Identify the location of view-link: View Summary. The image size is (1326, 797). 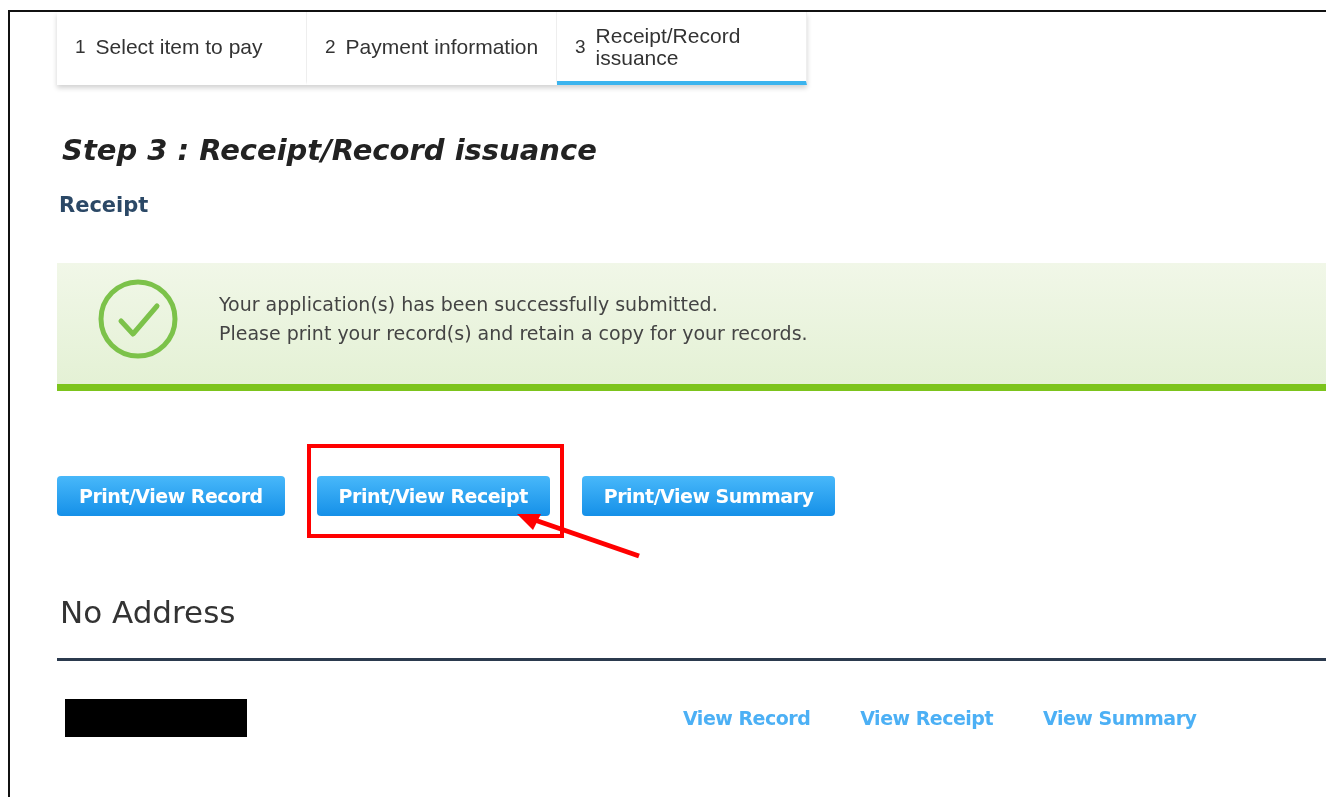
(1120, 718).